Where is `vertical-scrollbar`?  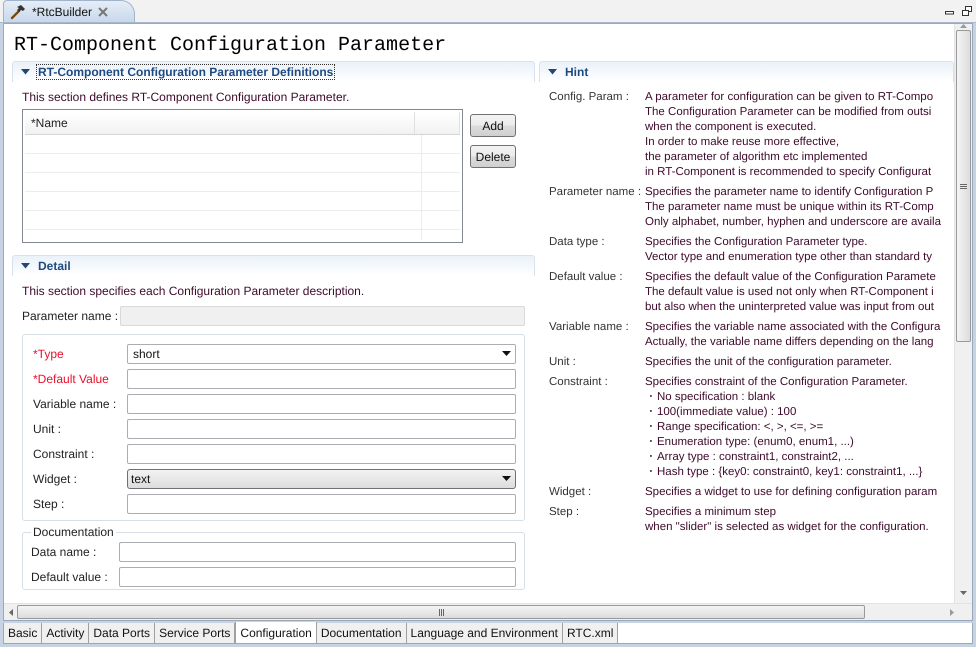
vertical-scrollbar is located at coordinates (963, 313).